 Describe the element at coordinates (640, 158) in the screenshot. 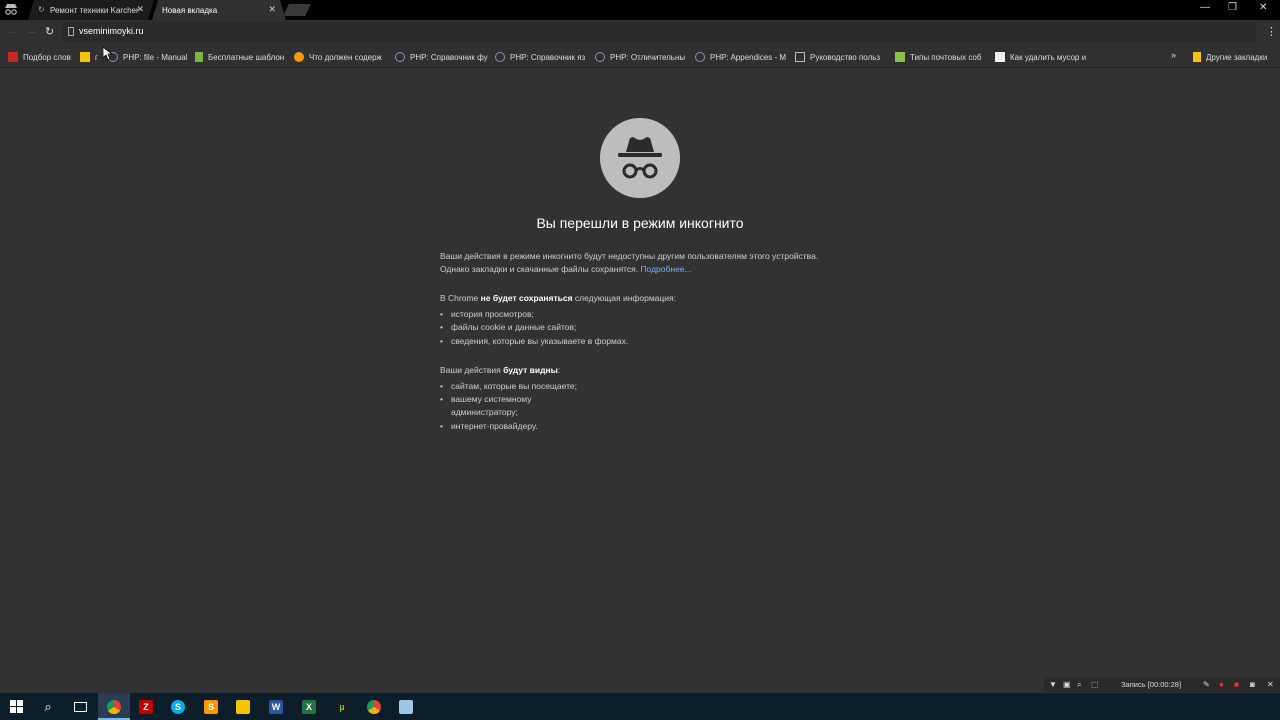

I see `incognito-spy-icon` at that location.